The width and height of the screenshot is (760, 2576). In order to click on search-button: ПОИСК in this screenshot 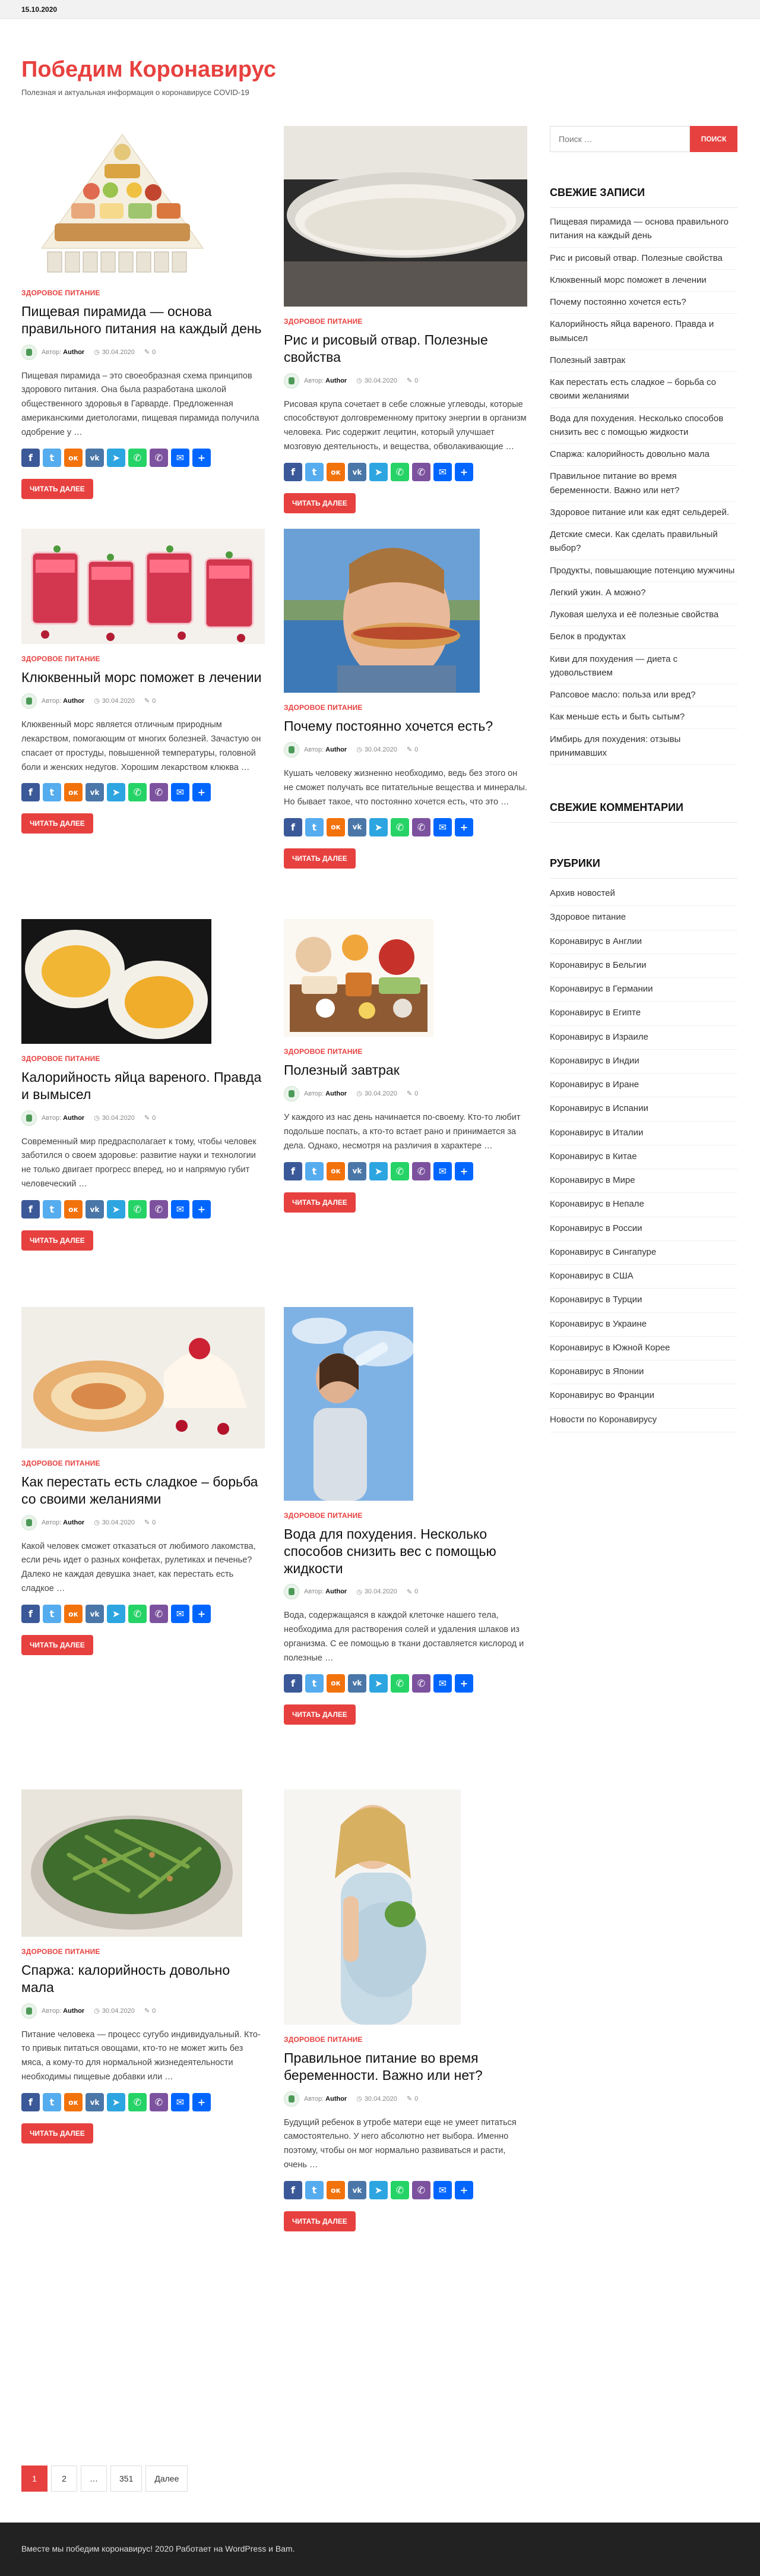, I will do `click(713, 139)`.